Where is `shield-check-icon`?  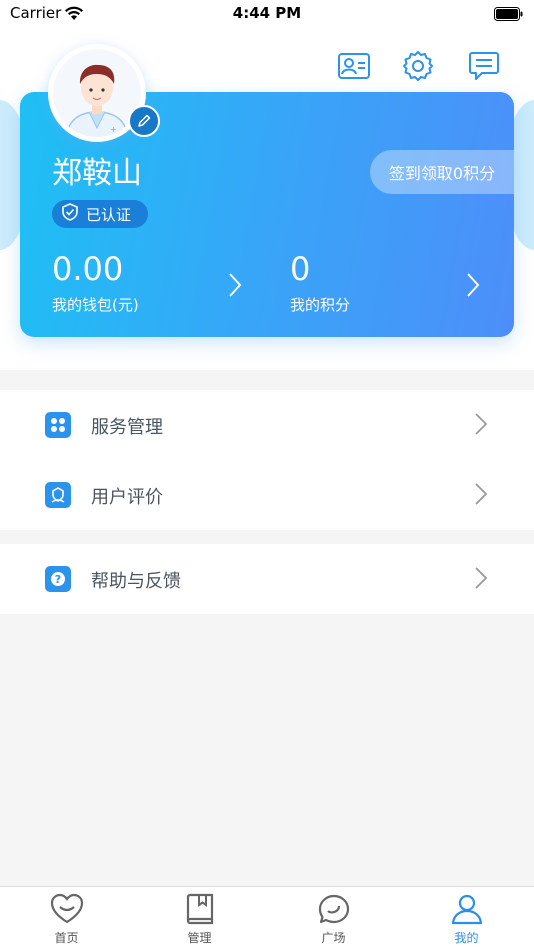
shield-check-icon is located at coordinates (70, 214).